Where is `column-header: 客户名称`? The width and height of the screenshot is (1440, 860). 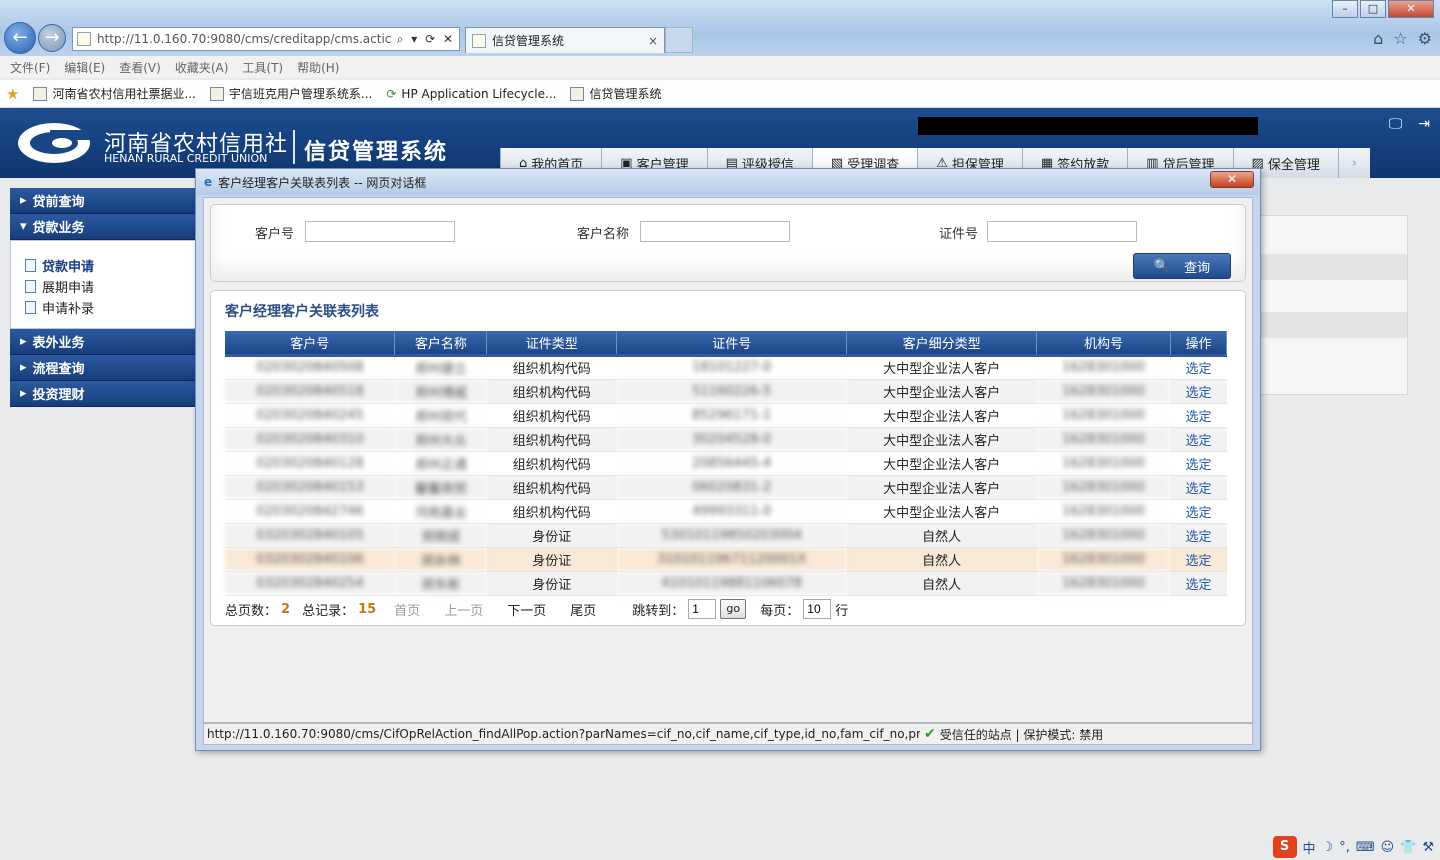 column-header: 客户名称 is located at coordinates (441, 344).